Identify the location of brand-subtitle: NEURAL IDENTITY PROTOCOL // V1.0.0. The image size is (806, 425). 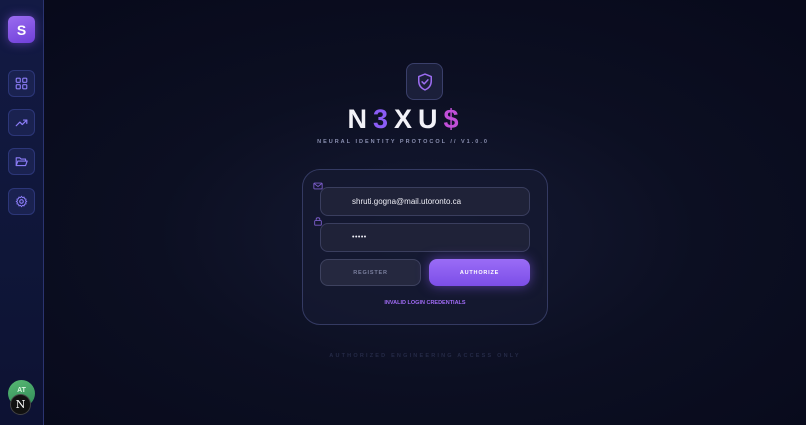
(403, 142).